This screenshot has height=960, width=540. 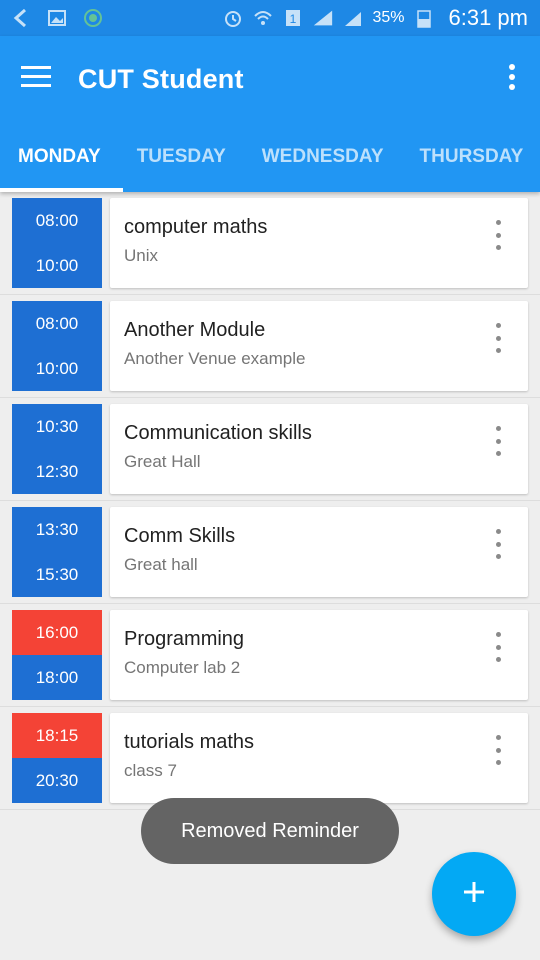 What do you see at coordinates (319, 758) in the screenshot?
I see `class-card: tutorials maths class 7` at bounding box center [319, 758].